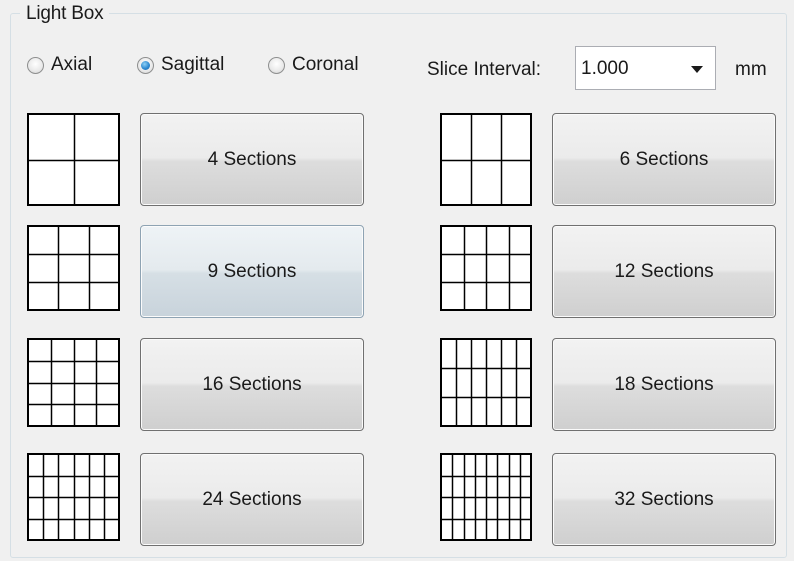 Image resolution: width=794 pixels, height=561 pixels. I want to click on grid-8x4-icon, so click(486, 497).